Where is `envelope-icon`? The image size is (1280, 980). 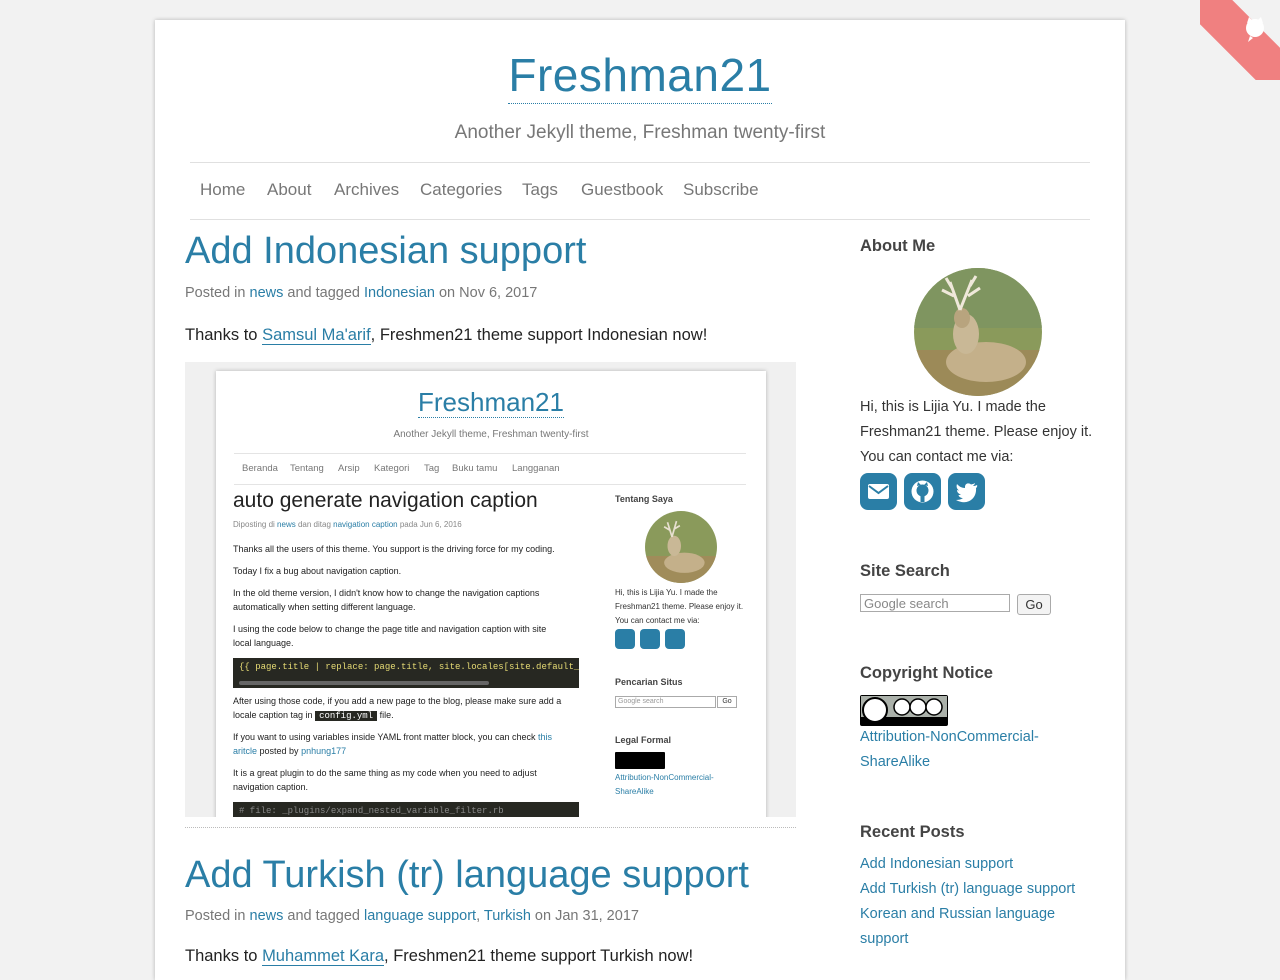 envelope-icon is located at coordinates (878, 491).